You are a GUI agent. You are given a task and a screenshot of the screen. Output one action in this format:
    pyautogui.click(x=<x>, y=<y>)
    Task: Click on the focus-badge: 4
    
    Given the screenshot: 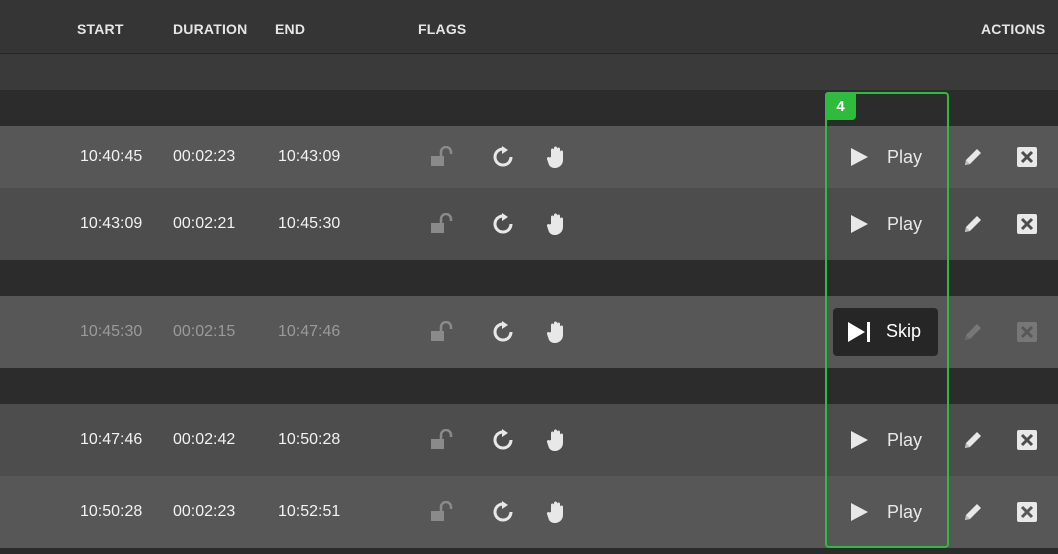 What is the action you would take?
    pyautogui.click(x=840, y=106)
    